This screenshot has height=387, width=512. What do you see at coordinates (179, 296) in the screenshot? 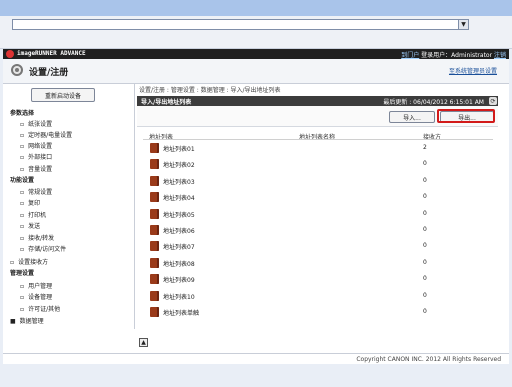
I see `address-list-link: 地址列表10` at bounding box center [179, 296].